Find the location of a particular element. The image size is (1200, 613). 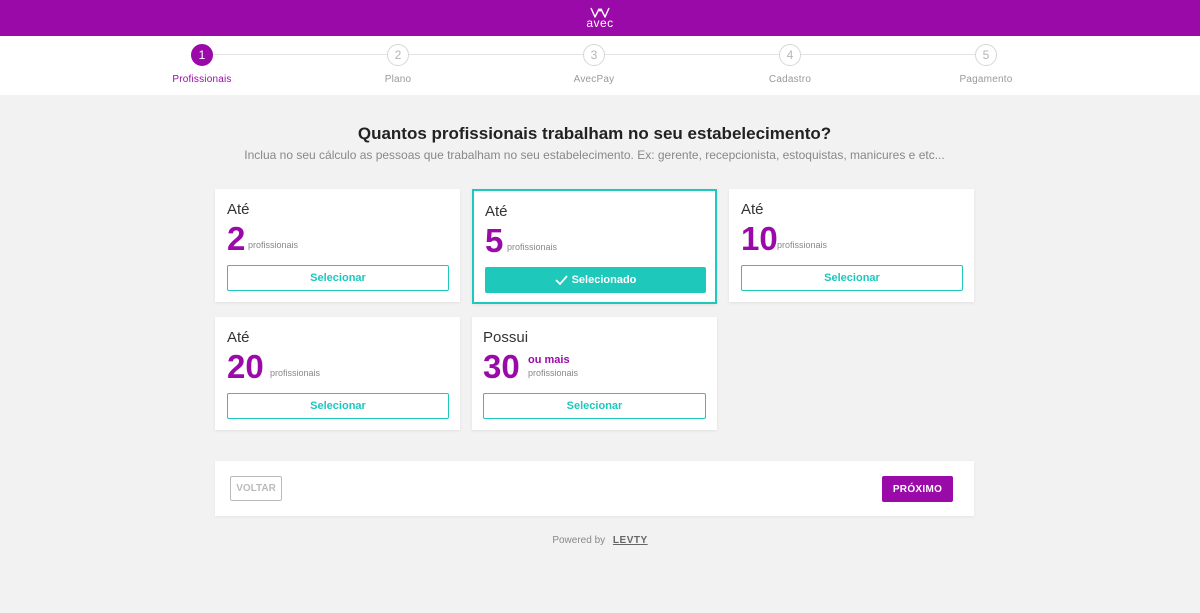

step-avecpay: 3 AvecPay is located at coordinates (594, 64).